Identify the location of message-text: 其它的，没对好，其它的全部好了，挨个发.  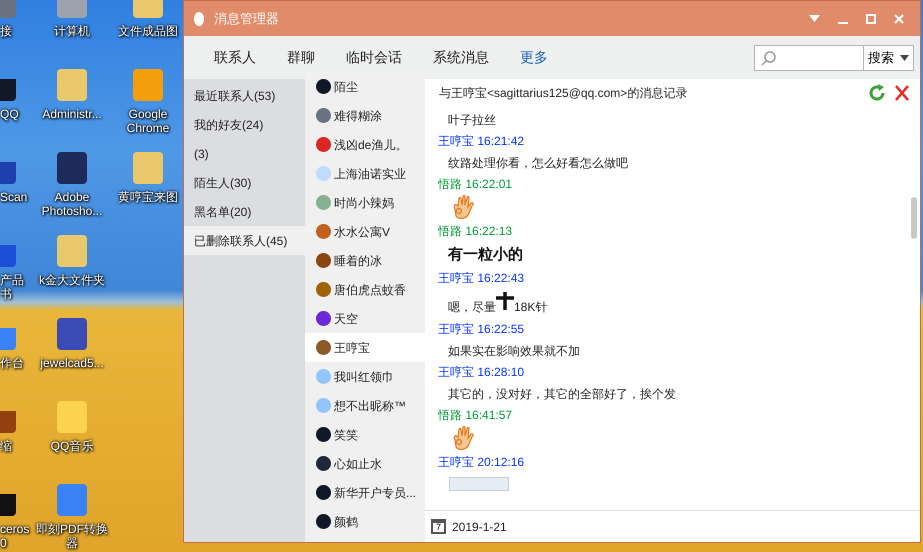
(562, 394).